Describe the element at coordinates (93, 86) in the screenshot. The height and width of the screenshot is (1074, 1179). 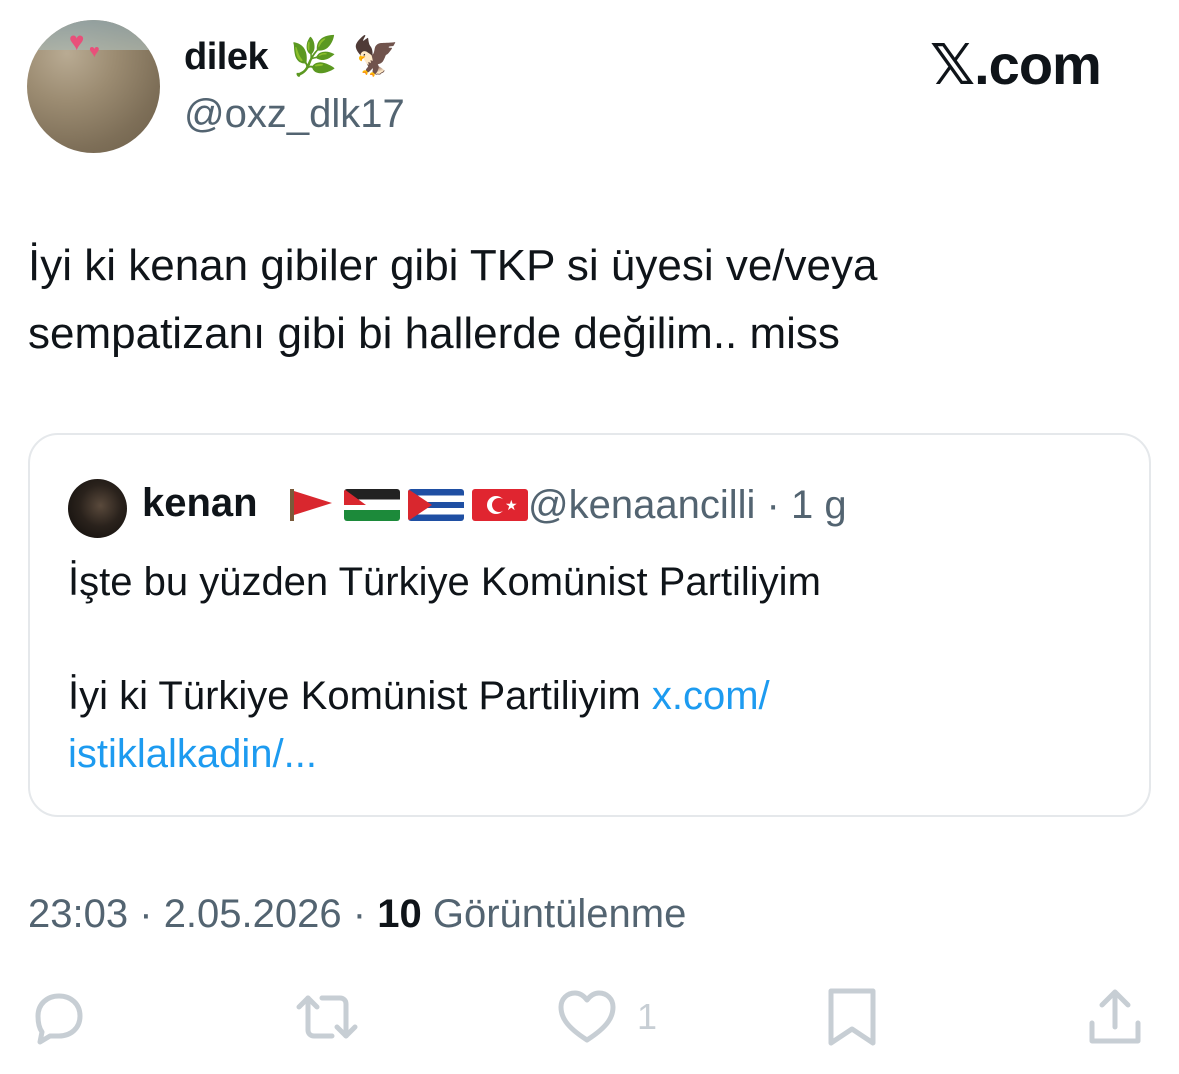
I see `author-avatar: ♥ ♥` at that location.